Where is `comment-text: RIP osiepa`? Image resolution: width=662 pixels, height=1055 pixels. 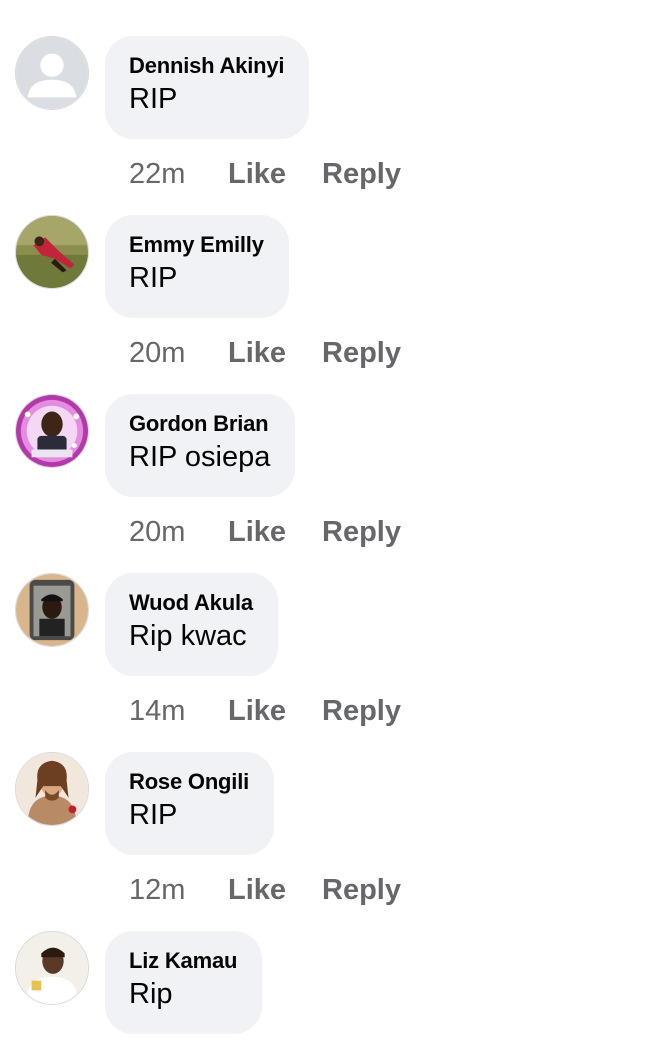 comment-text: RIP osiepa is located at coordinates (200, 457).